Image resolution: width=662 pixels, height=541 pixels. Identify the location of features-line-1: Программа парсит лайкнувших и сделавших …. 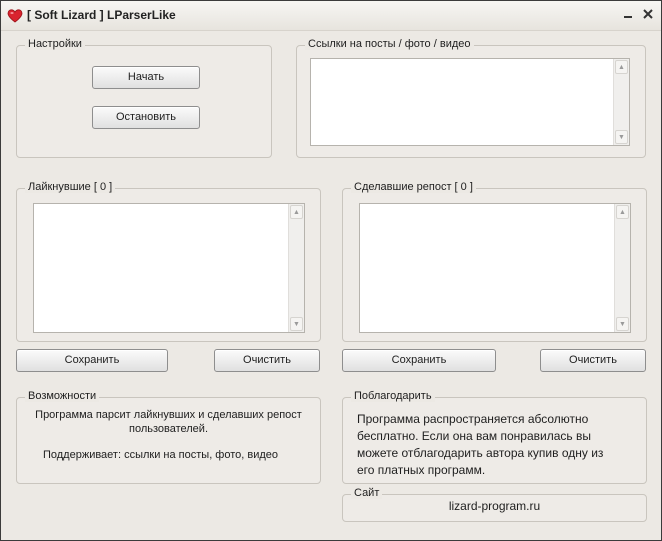
(168, 415).